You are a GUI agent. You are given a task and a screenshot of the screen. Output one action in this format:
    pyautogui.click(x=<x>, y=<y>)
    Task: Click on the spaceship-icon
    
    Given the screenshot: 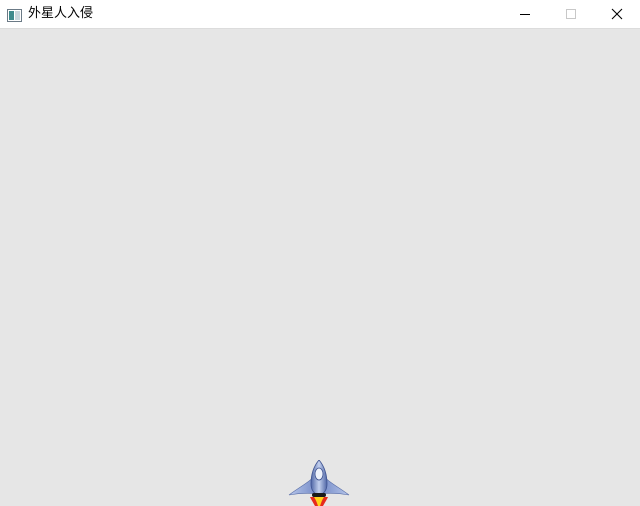 What is the action you would take?
    pyautogui.click(x=319, y=483)
    